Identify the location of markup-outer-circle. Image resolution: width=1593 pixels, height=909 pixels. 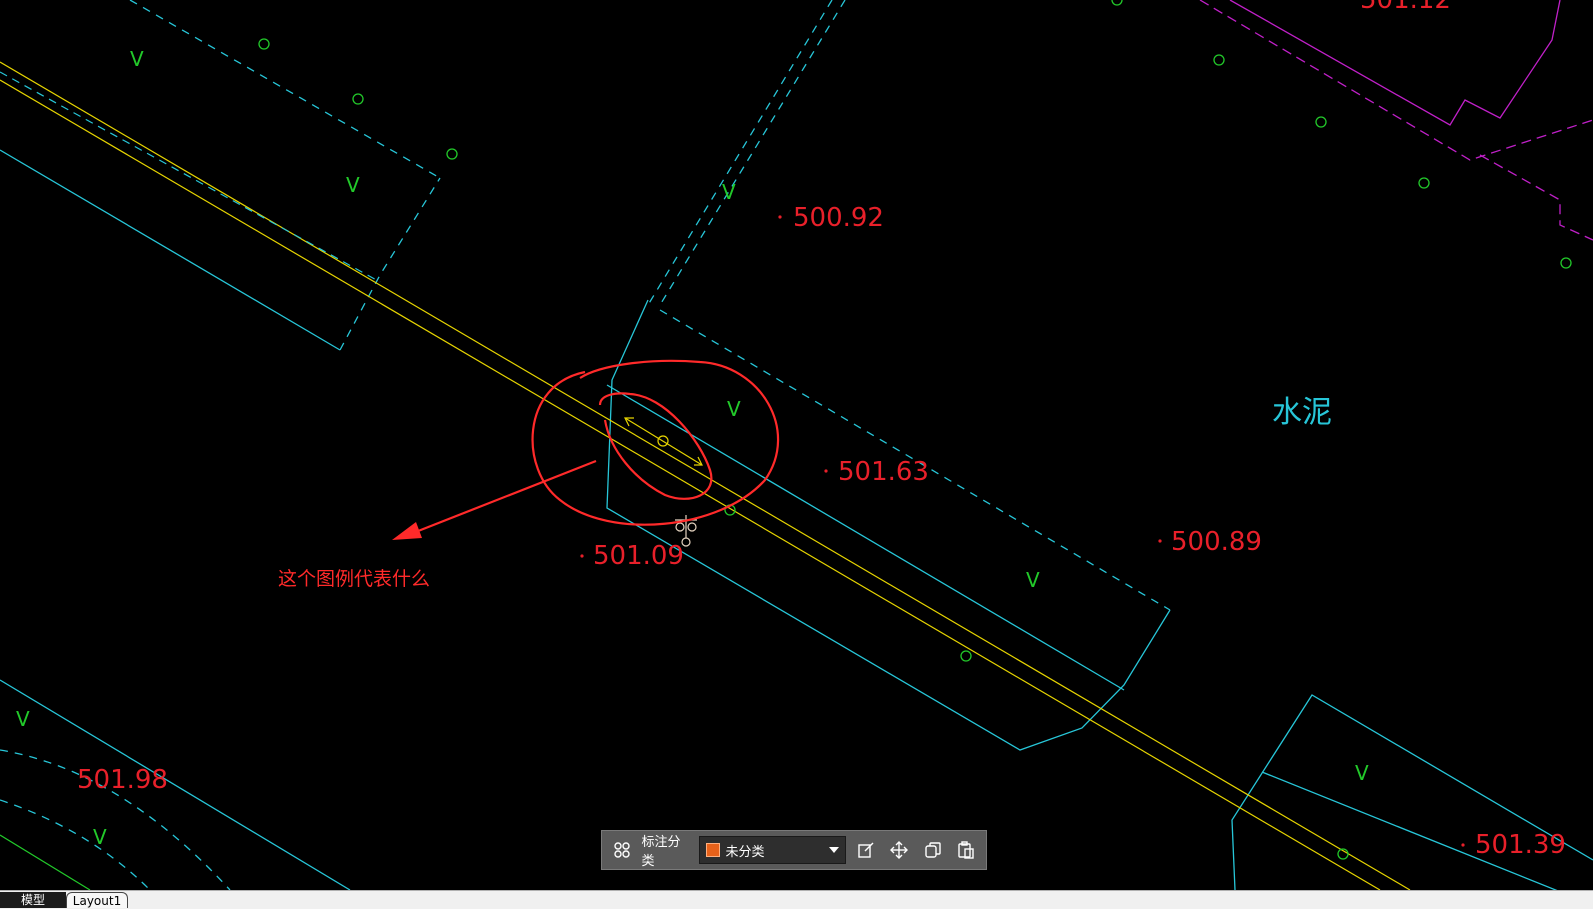
(655, 442).